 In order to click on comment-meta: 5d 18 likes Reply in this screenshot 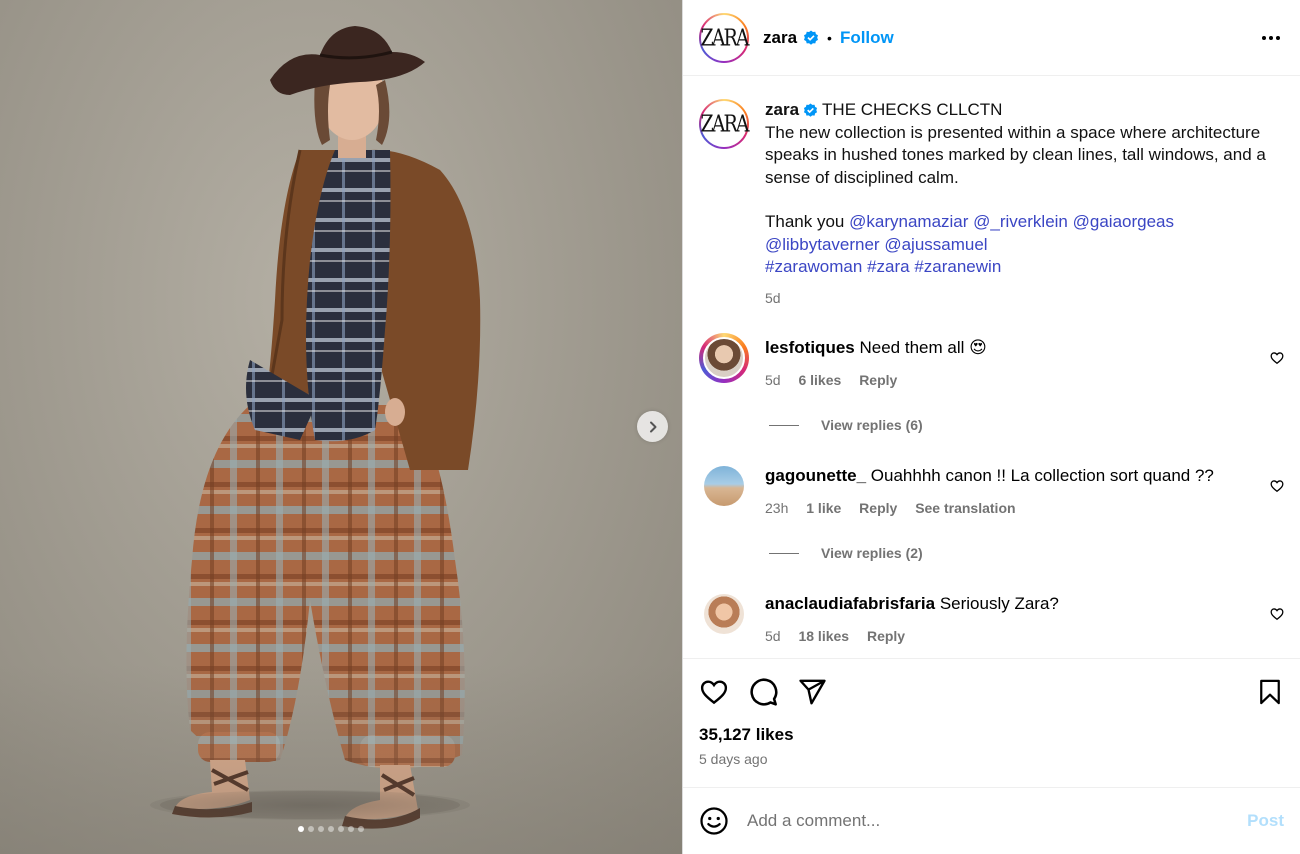, I will do `click(1005, 636)`.